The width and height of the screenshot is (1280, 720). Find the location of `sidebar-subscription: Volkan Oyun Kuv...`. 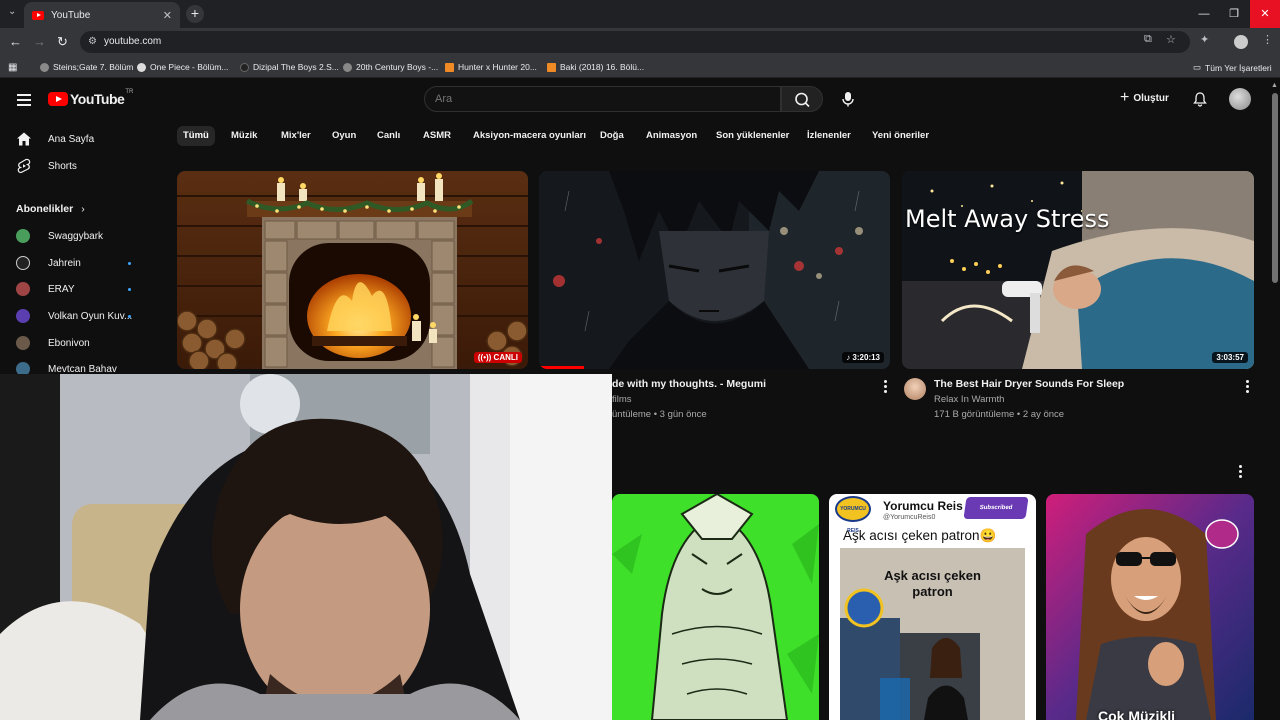

sidebar-subscription: Volkan Oyun Kuv... is located at coordinates (74, 316).